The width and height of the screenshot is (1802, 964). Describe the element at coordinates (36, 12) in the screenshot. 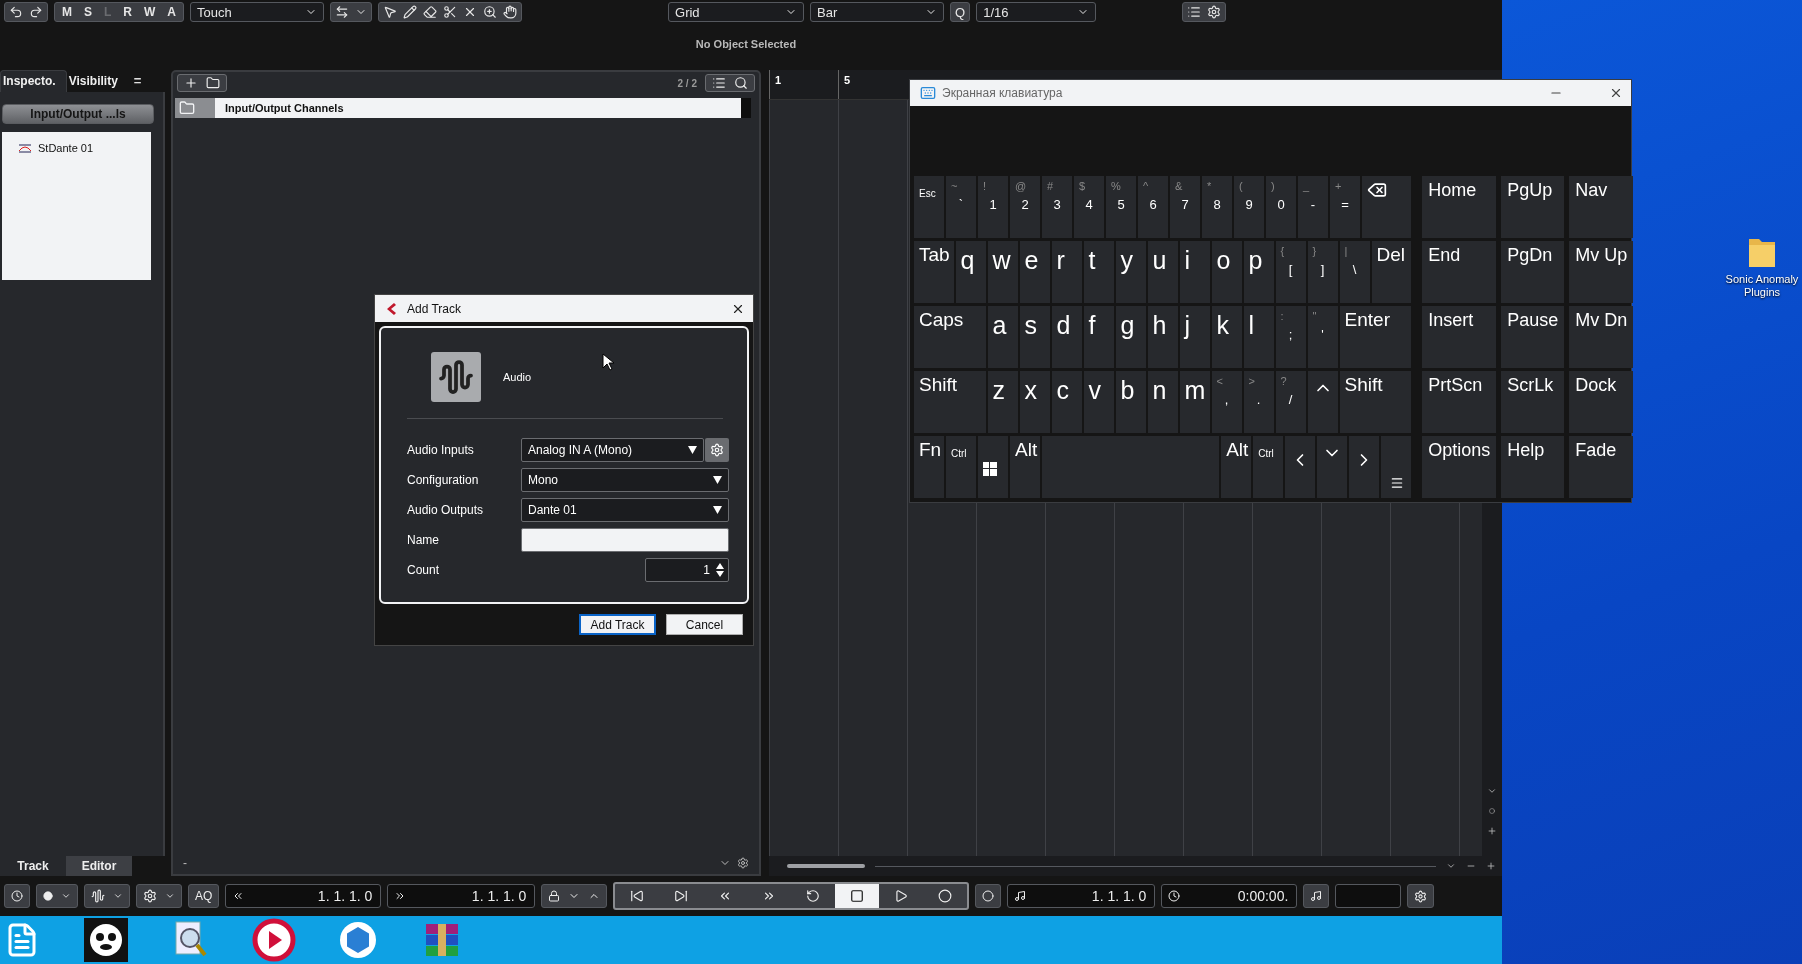

I see `redo-icon` at that location.